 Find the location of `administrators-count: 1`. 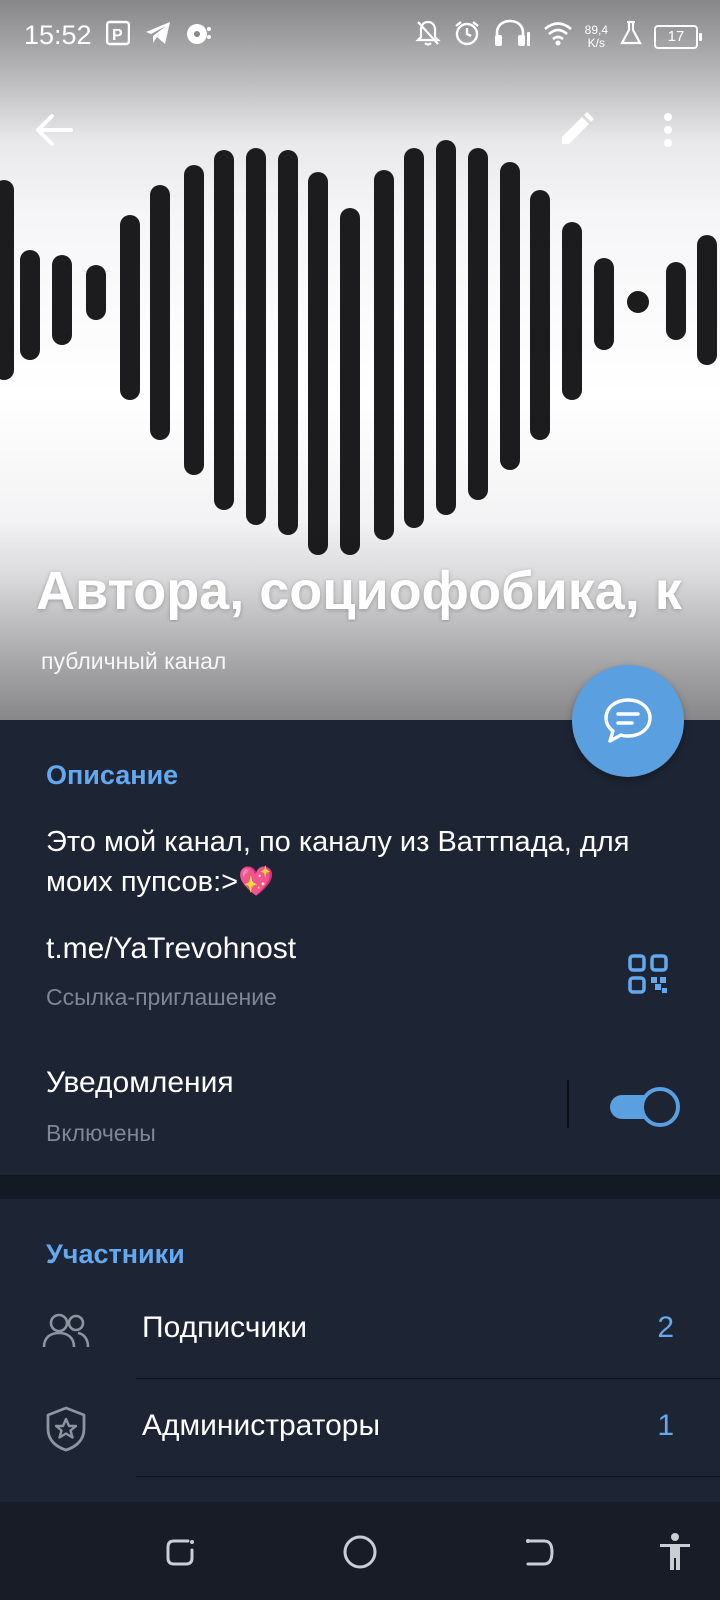

administrators-count: 1 is located at coordinates (665, 1425).